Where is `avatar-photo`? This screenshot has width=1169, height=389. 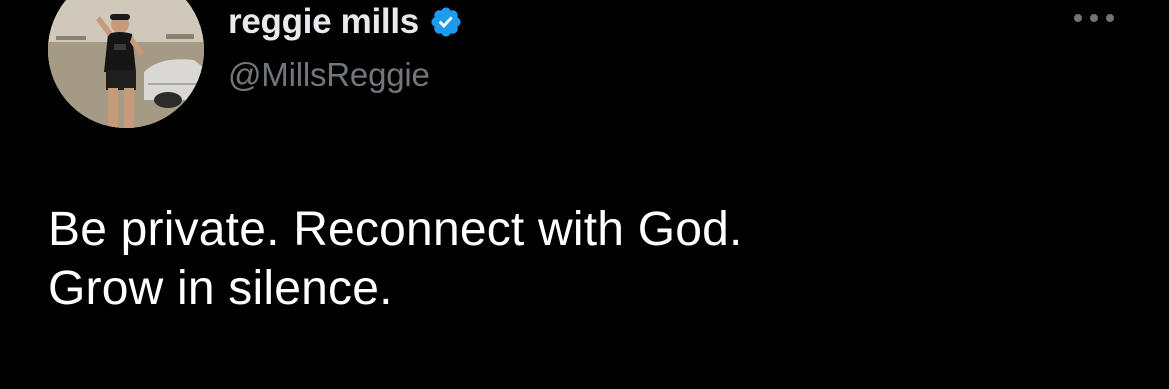
avatar-photo is located at coordinates (126, 64).